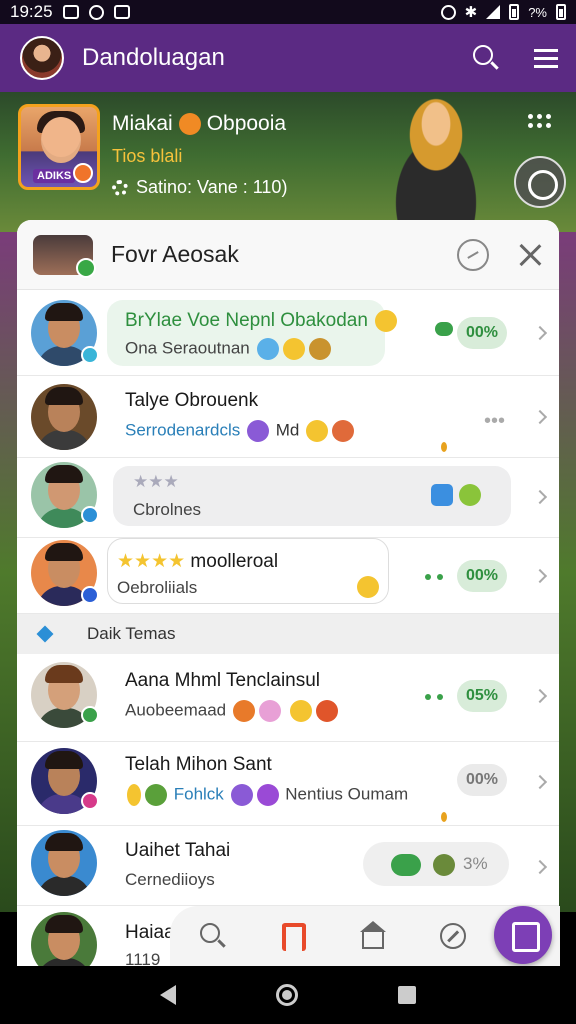 The width and height of the screenshot is (576, 1024). Describe the element at coordinates (176, 710) in the screenshot. I see `chat-preview-text: Auobeemaad` at that location.